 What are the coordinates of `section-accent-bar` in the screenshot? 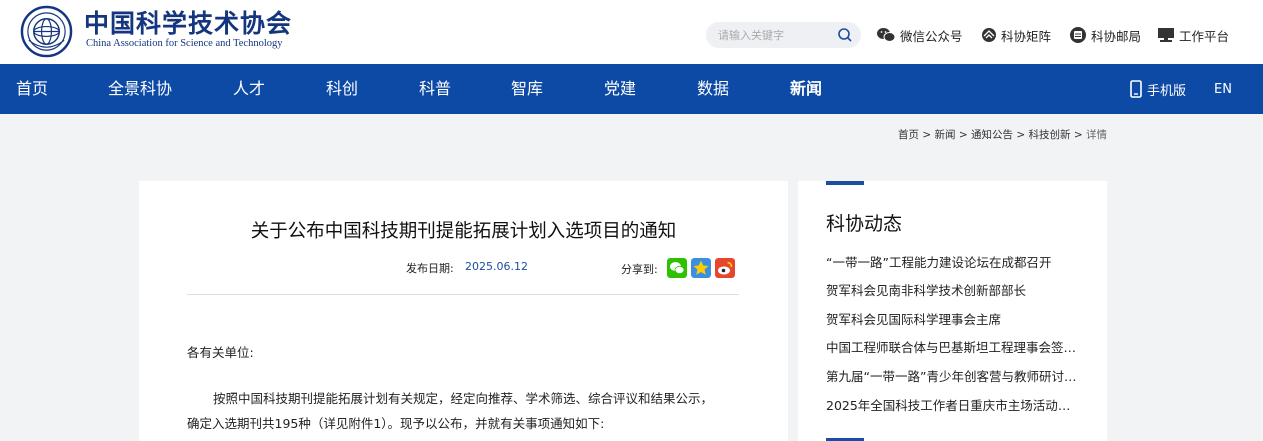 It's located at (845, 183).